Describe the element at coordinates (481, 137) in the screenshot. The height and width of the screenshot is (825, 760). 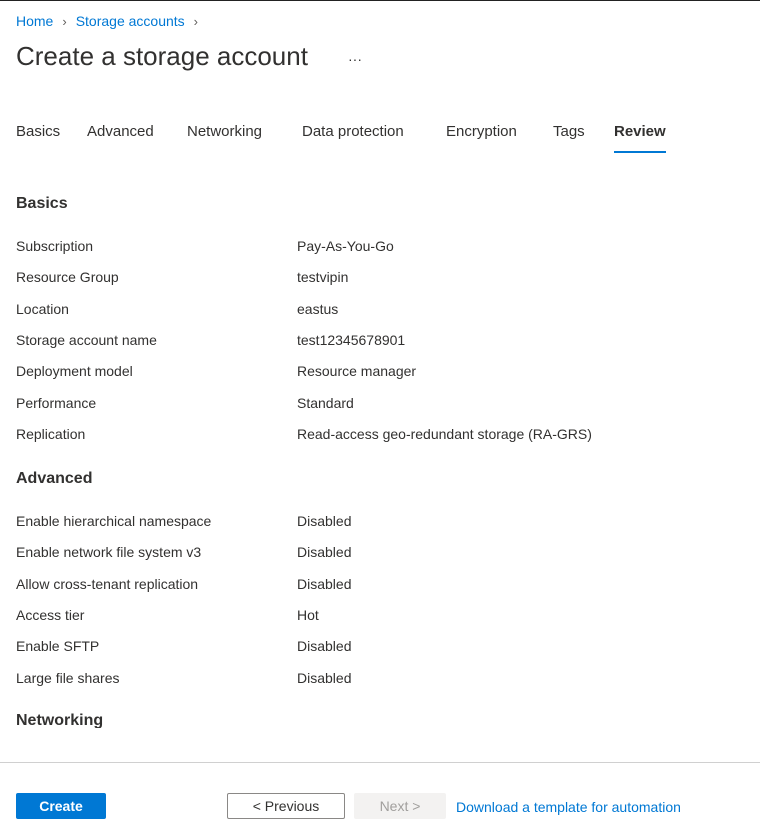
I see `tab-encryption: Encryption` at that location.